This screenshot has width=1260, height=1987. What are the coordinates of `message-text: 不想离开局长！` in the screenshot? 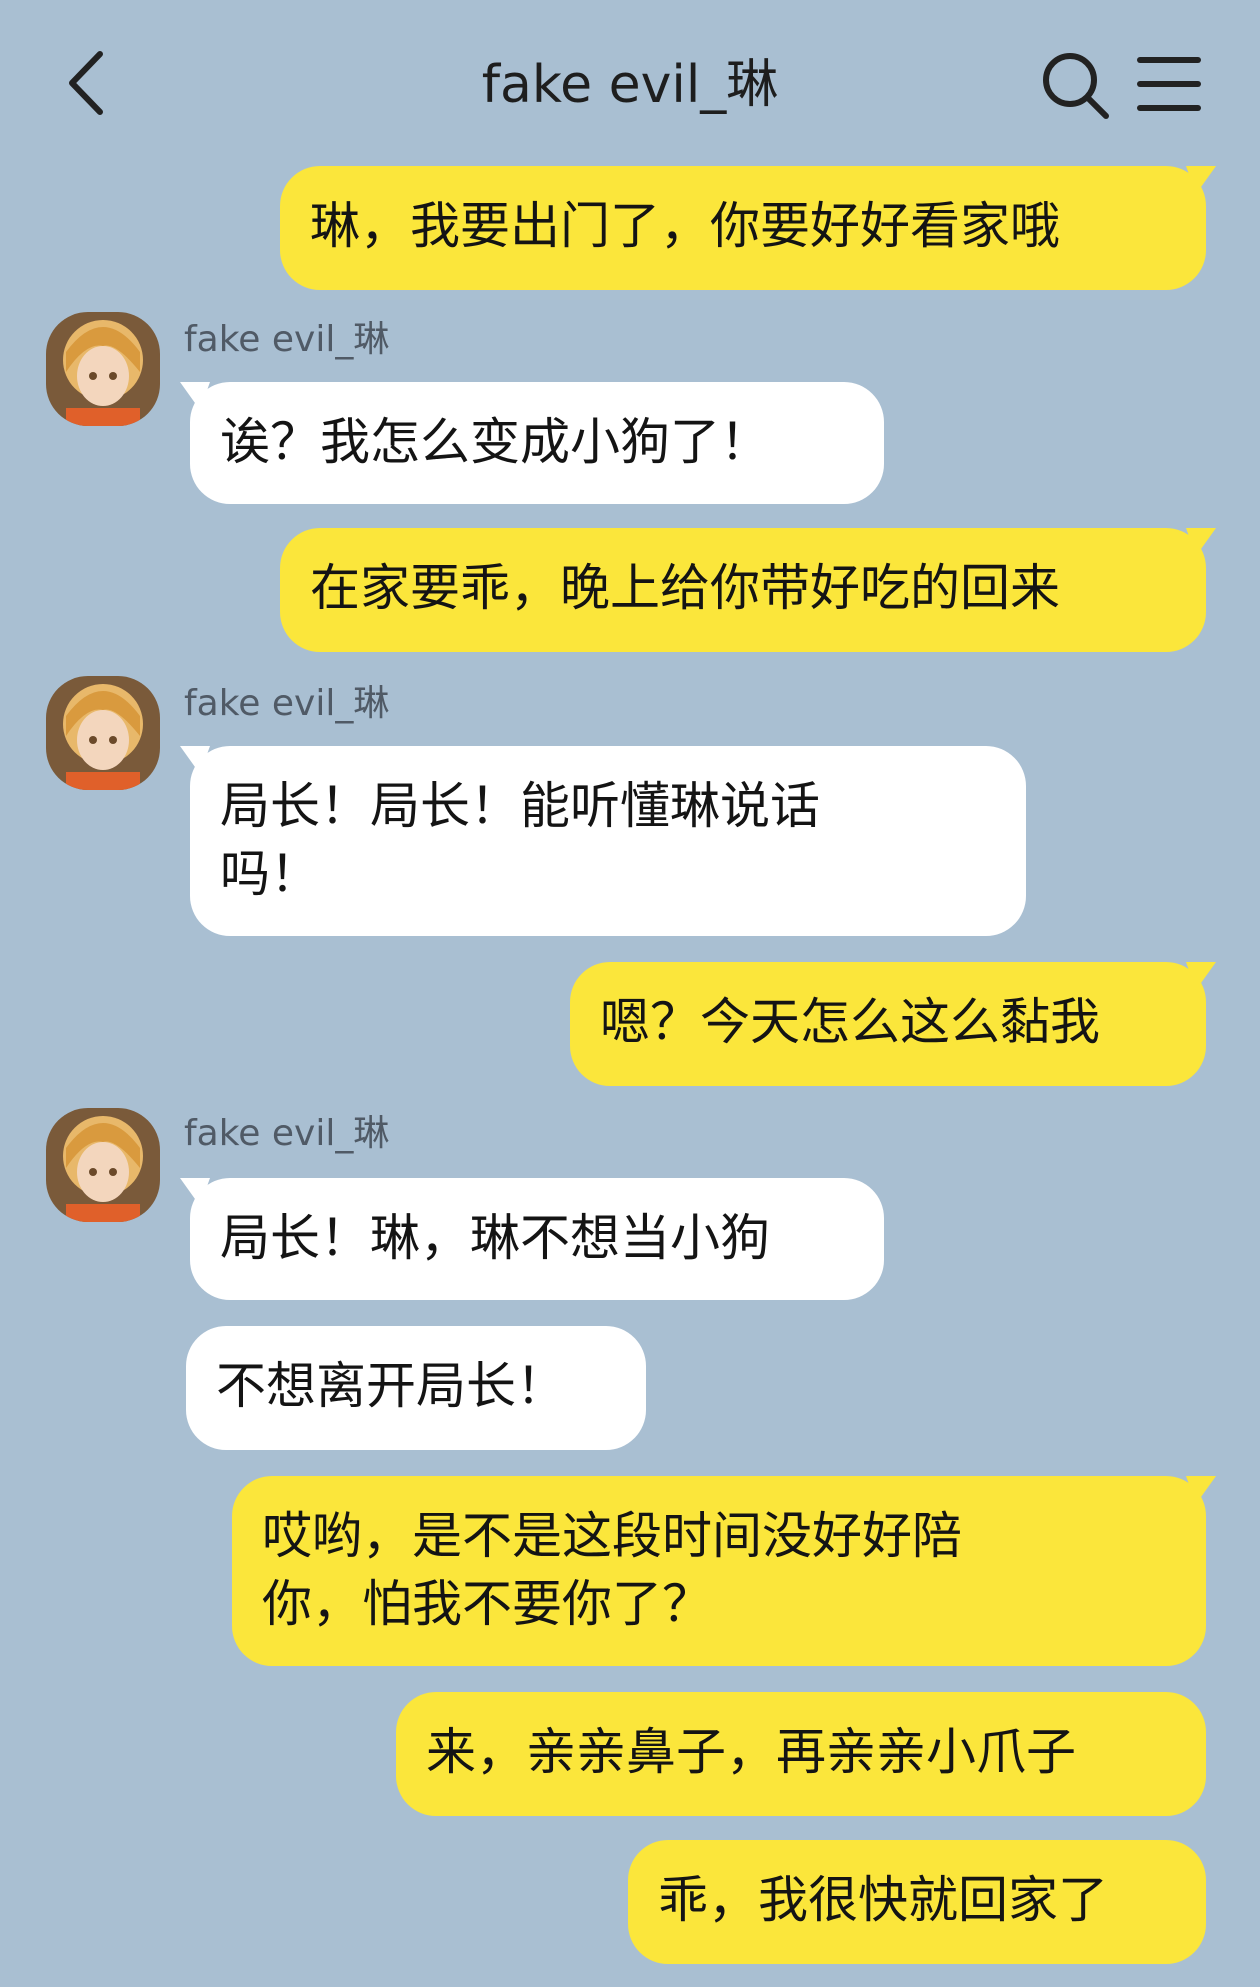 It's located at (391, 1386).